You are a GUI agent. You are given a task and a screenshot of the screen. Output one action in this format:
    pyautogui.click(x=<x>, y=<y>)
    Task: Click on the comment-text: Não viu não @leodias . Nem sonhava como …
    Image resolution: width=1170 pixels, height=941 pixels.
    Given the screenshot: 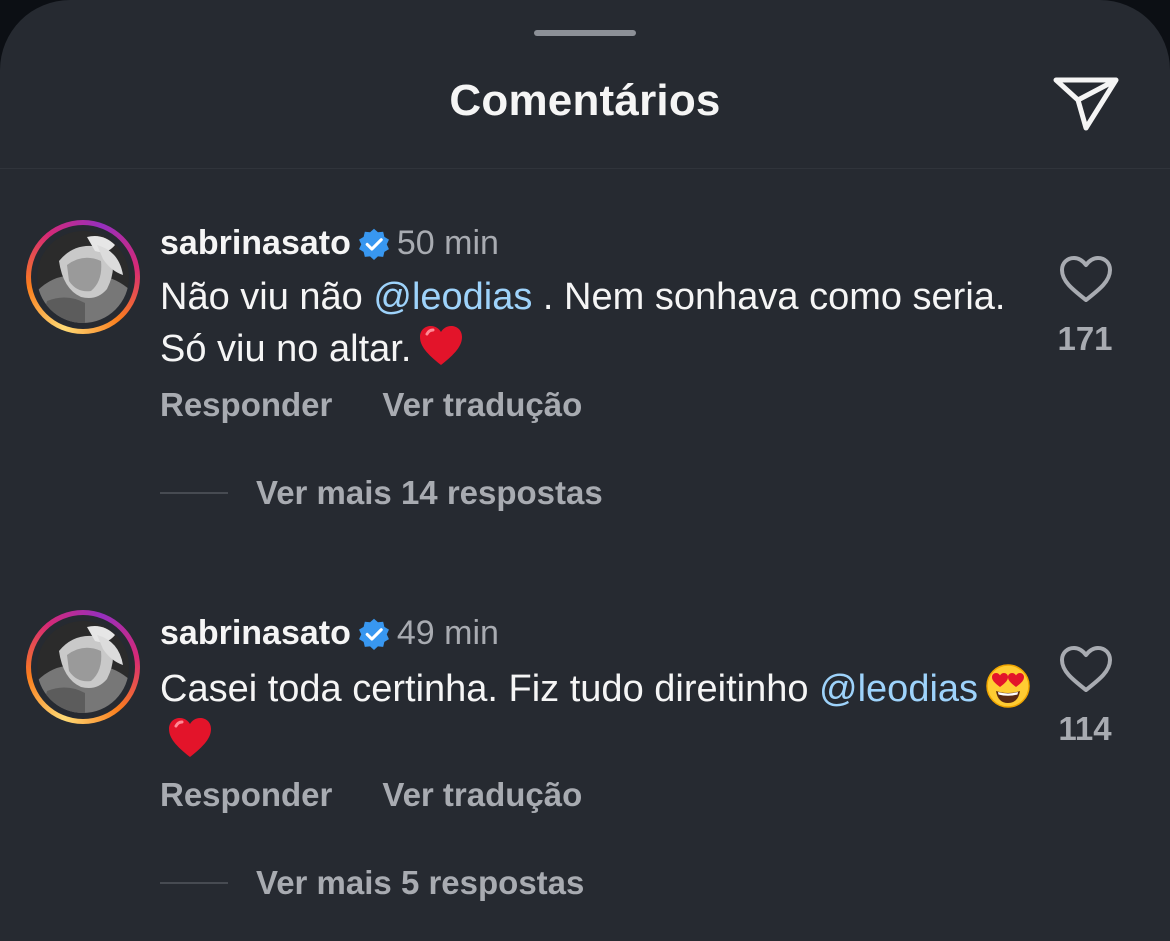 What is the action you would take?
    pyautogui.click(x=583, y=323)
    